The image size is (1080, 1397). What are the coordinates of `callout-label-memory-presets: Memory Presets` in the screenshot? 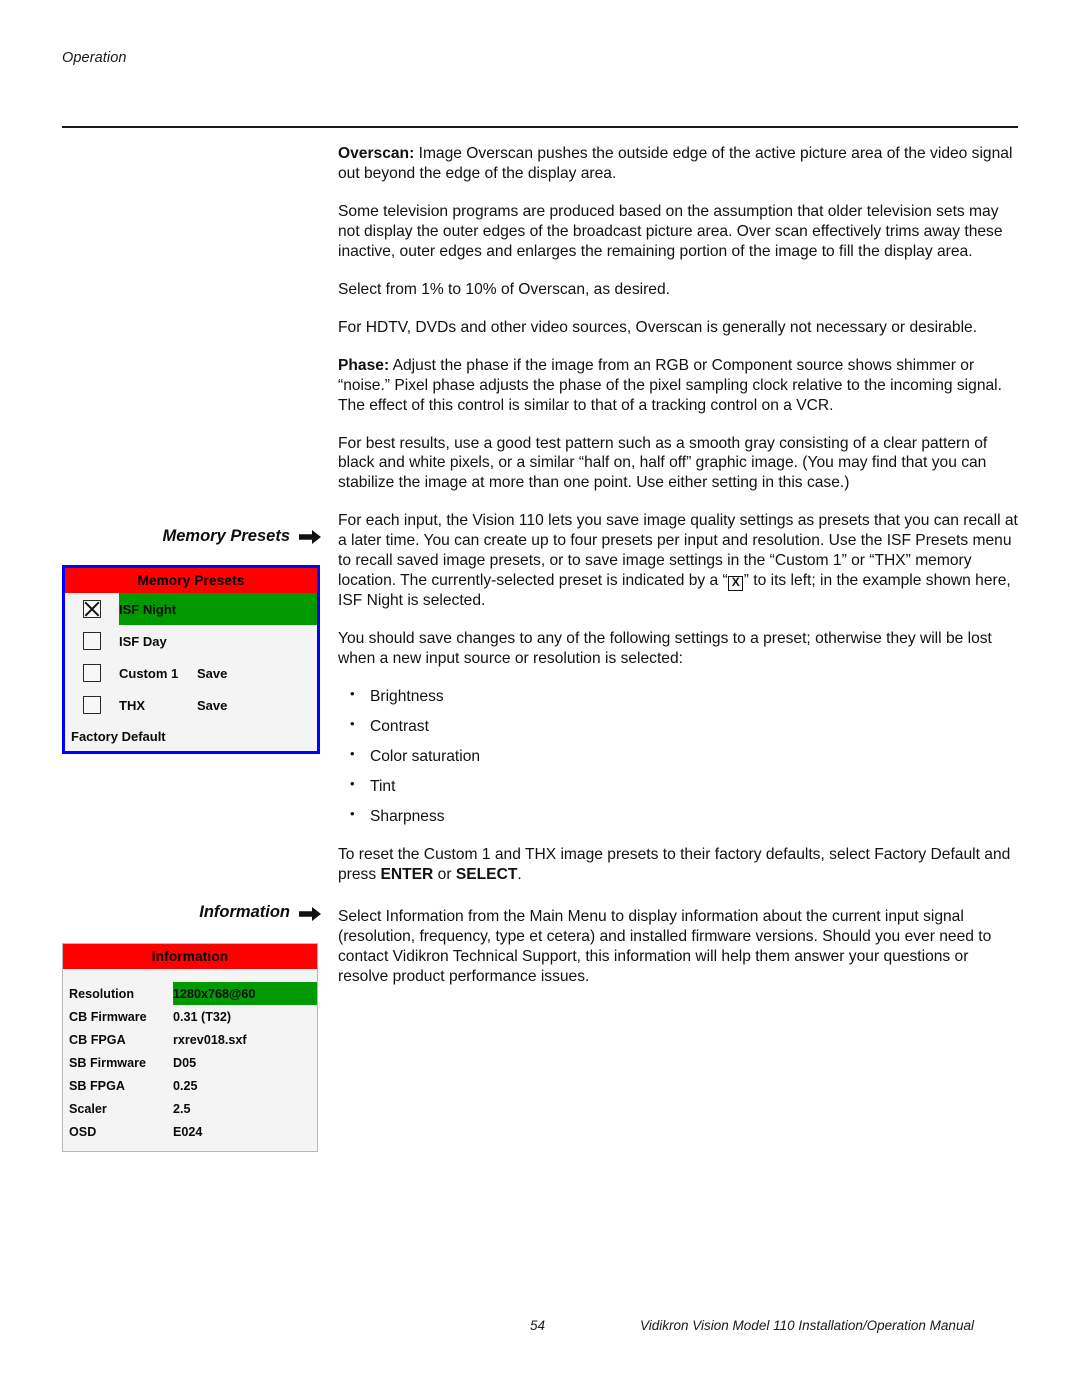 It's located at (226, 536).